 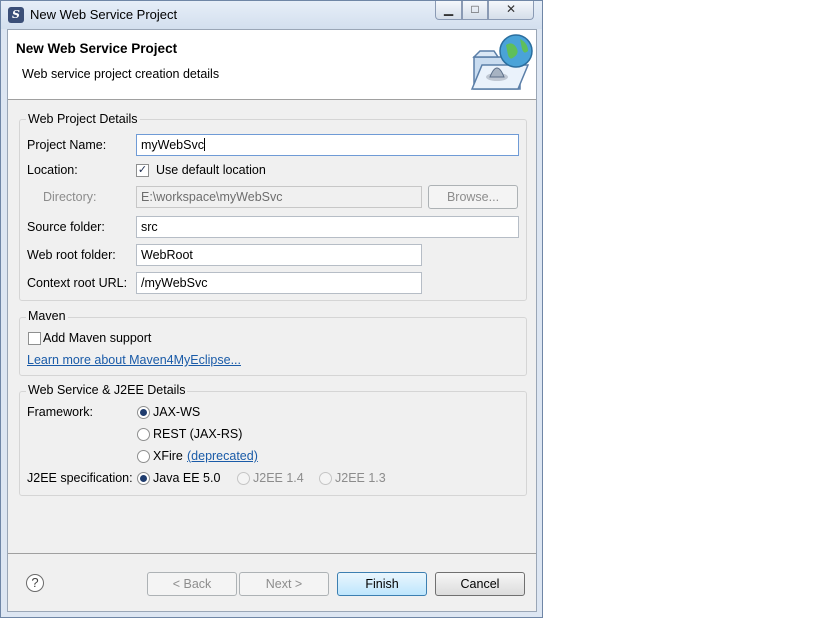 I want to click on use-default-location-checkbox: ✓, so click(x=142, y=170).